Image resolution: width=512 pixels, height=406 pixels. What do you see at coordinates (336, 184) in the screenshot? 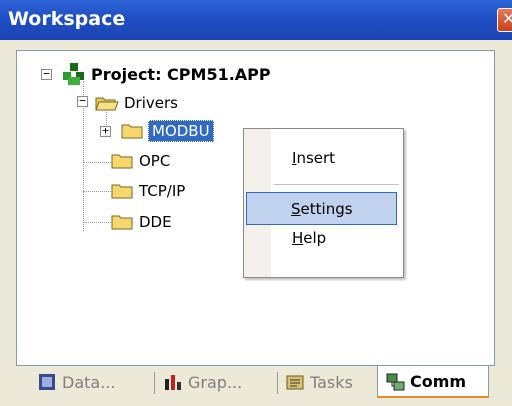
I see `menu-separator` at bounding box center [336, 184].